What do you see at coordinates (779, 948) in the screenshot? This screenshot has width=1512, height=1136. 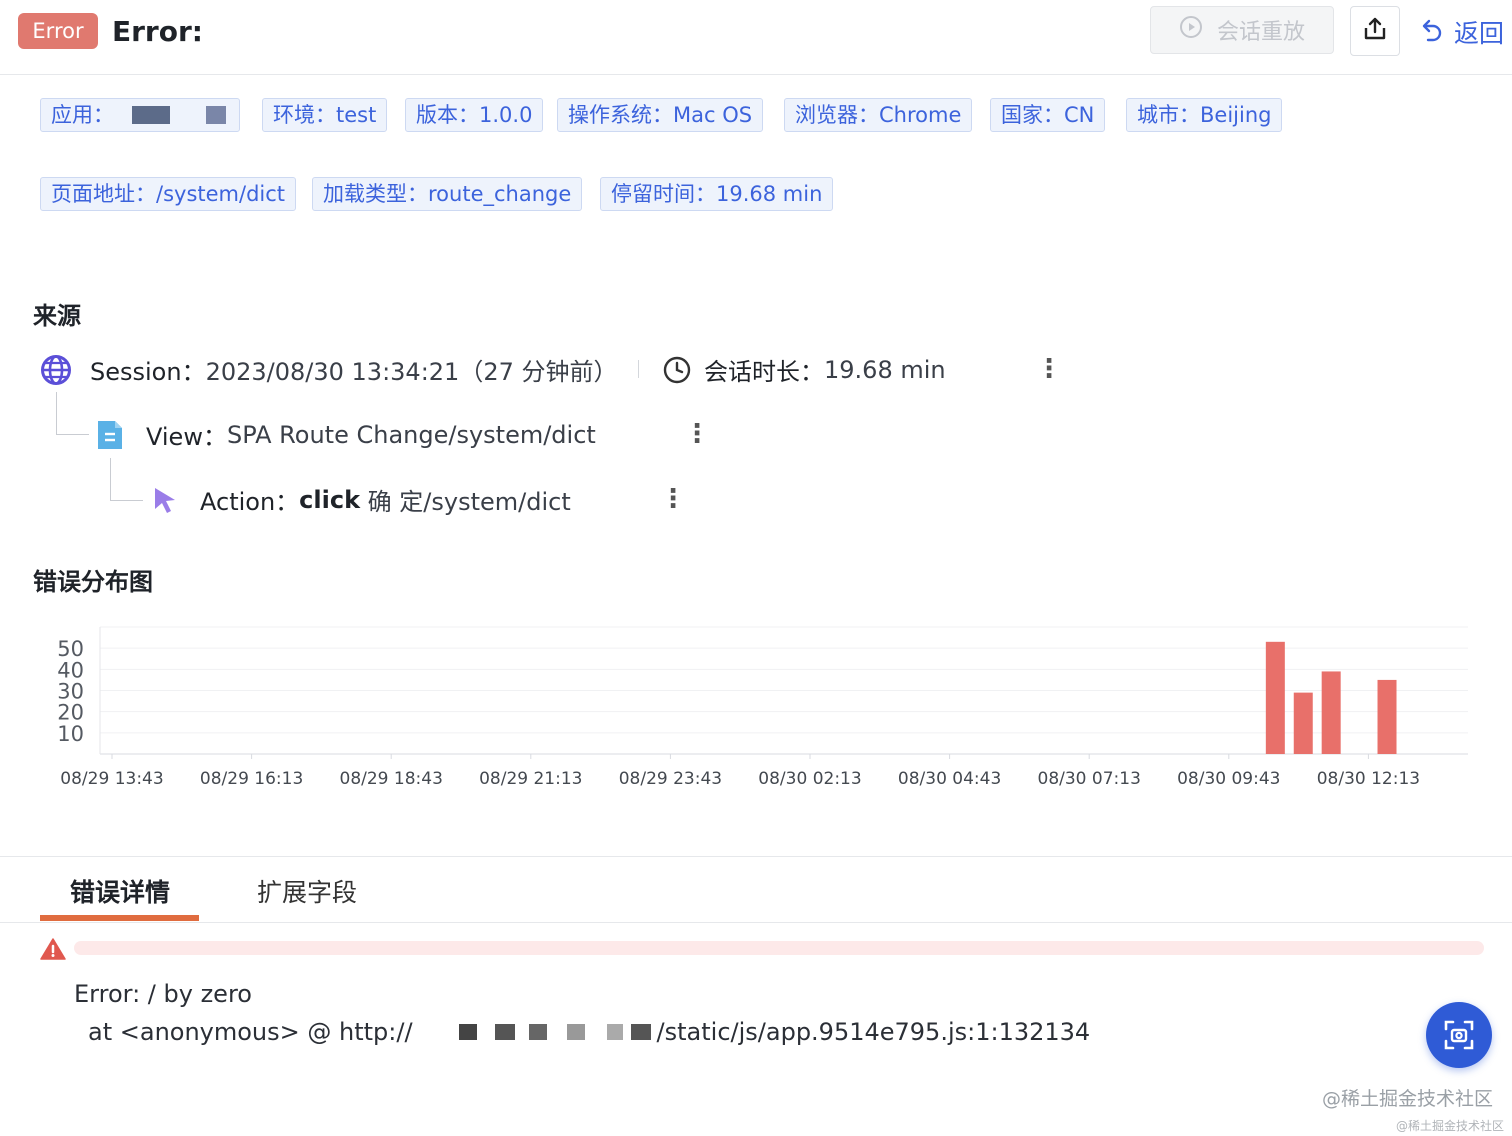 I see `error-message-bar` at bounding box center [779, 948].